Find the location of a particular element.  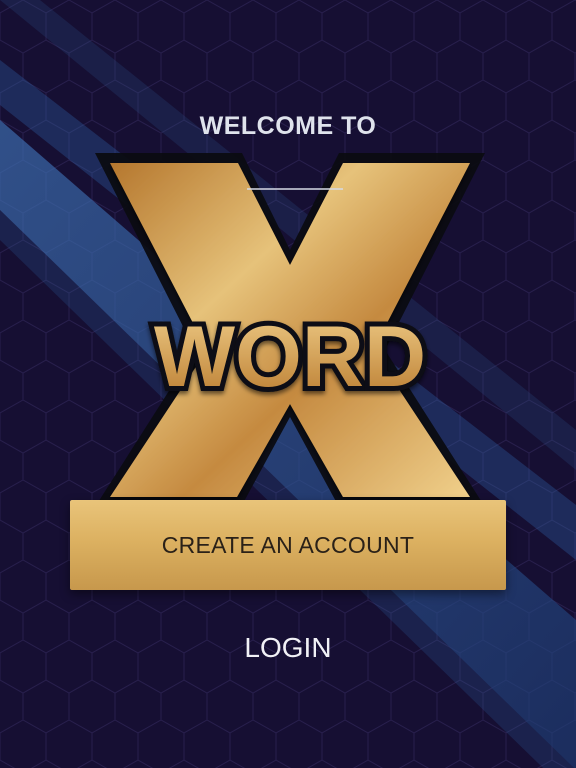

logo-word: WORD WORD is located at coordinates (290, 357).